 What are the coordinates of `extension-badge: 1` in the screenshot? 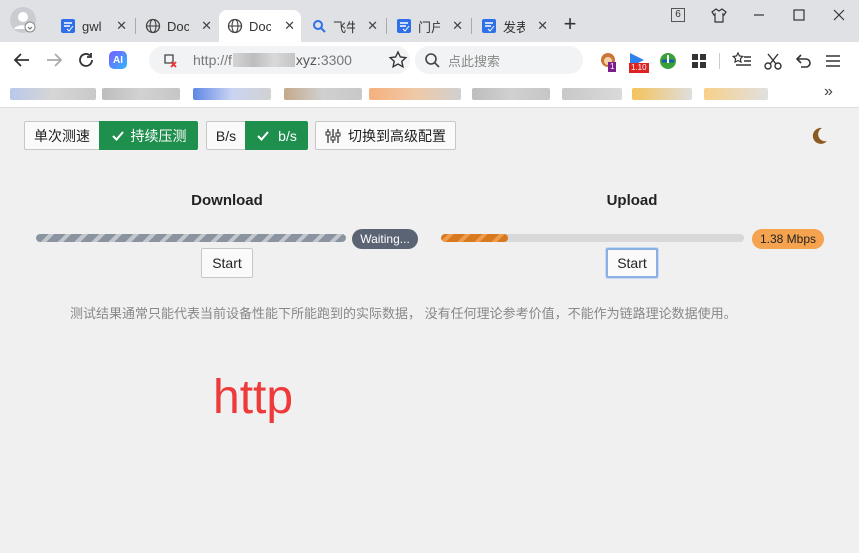 It's located at (612, 67).